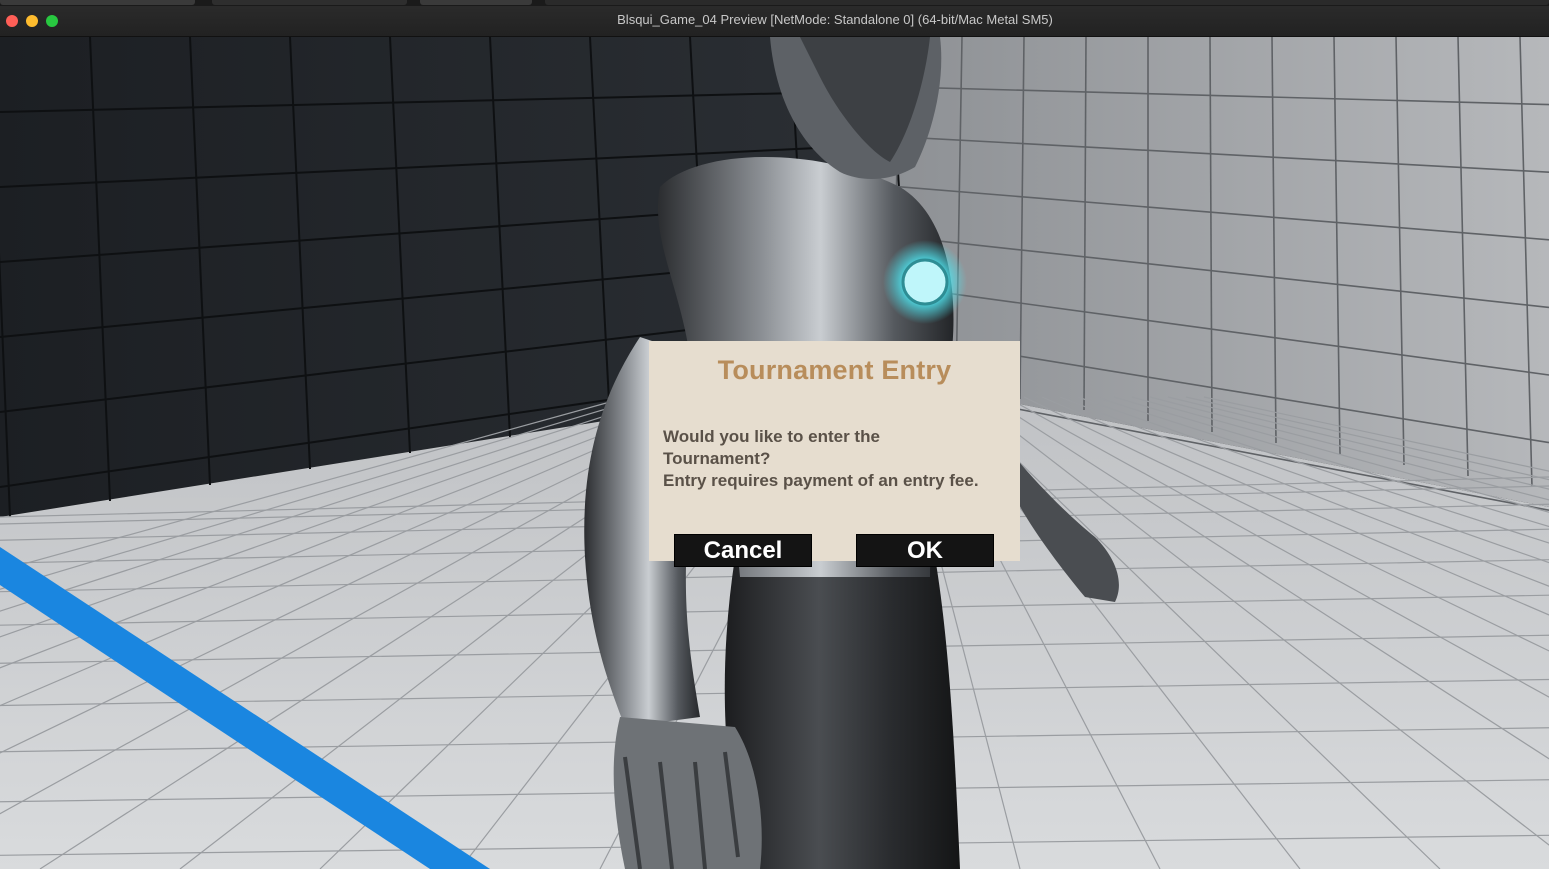 The width and height of the screenshot is (1549, 869). Describe the element at coordinates (834, 370) in the screenshot. I see `dialog-title: Tournament Entry` at that location.